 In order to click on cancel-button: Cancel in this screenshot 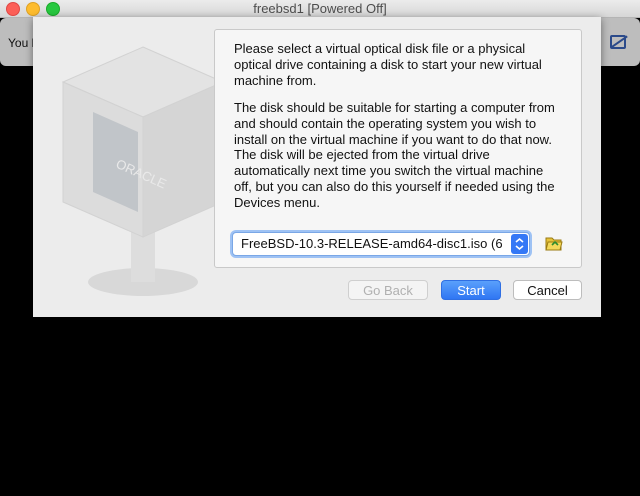, I will do `click(547, 290)`.